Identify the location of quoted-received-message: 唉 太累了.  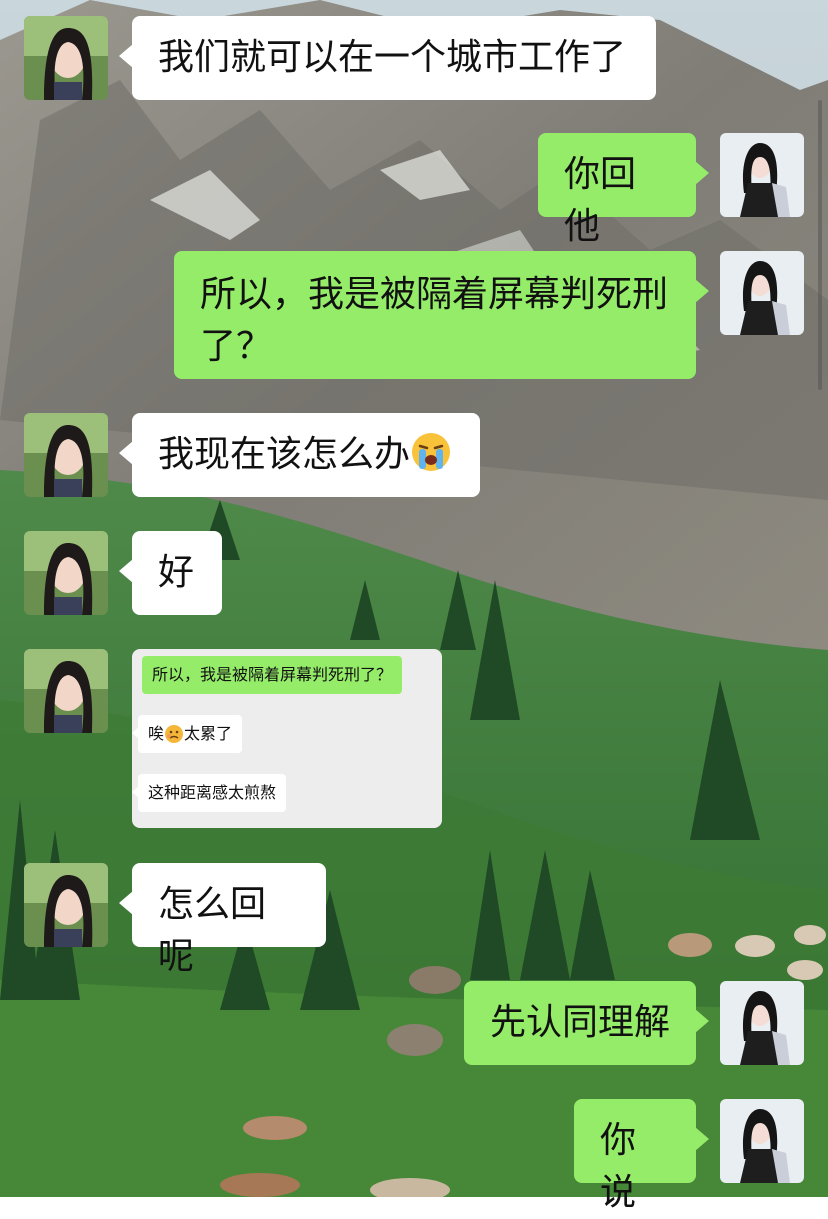
(187, 734).